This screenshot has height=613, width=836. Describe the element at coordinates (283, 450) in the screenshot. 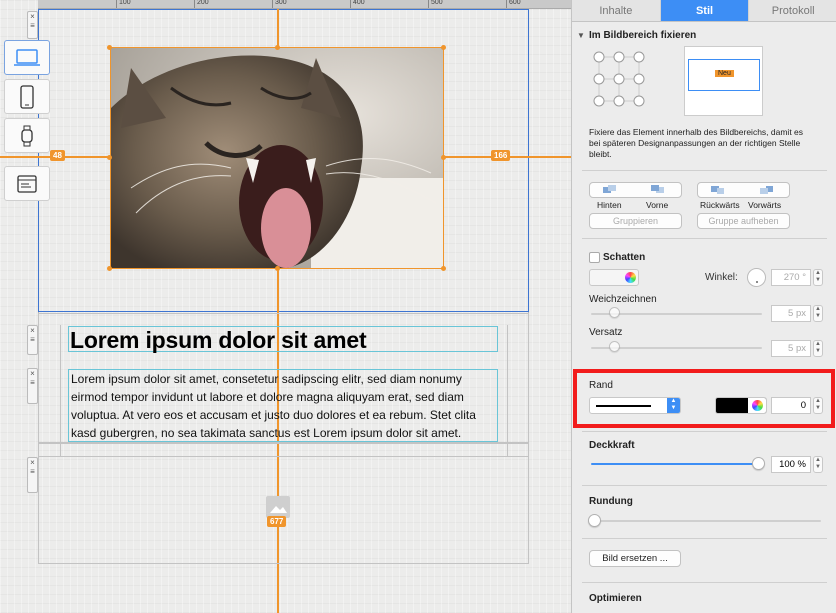

I see `spacer-row` at that location.